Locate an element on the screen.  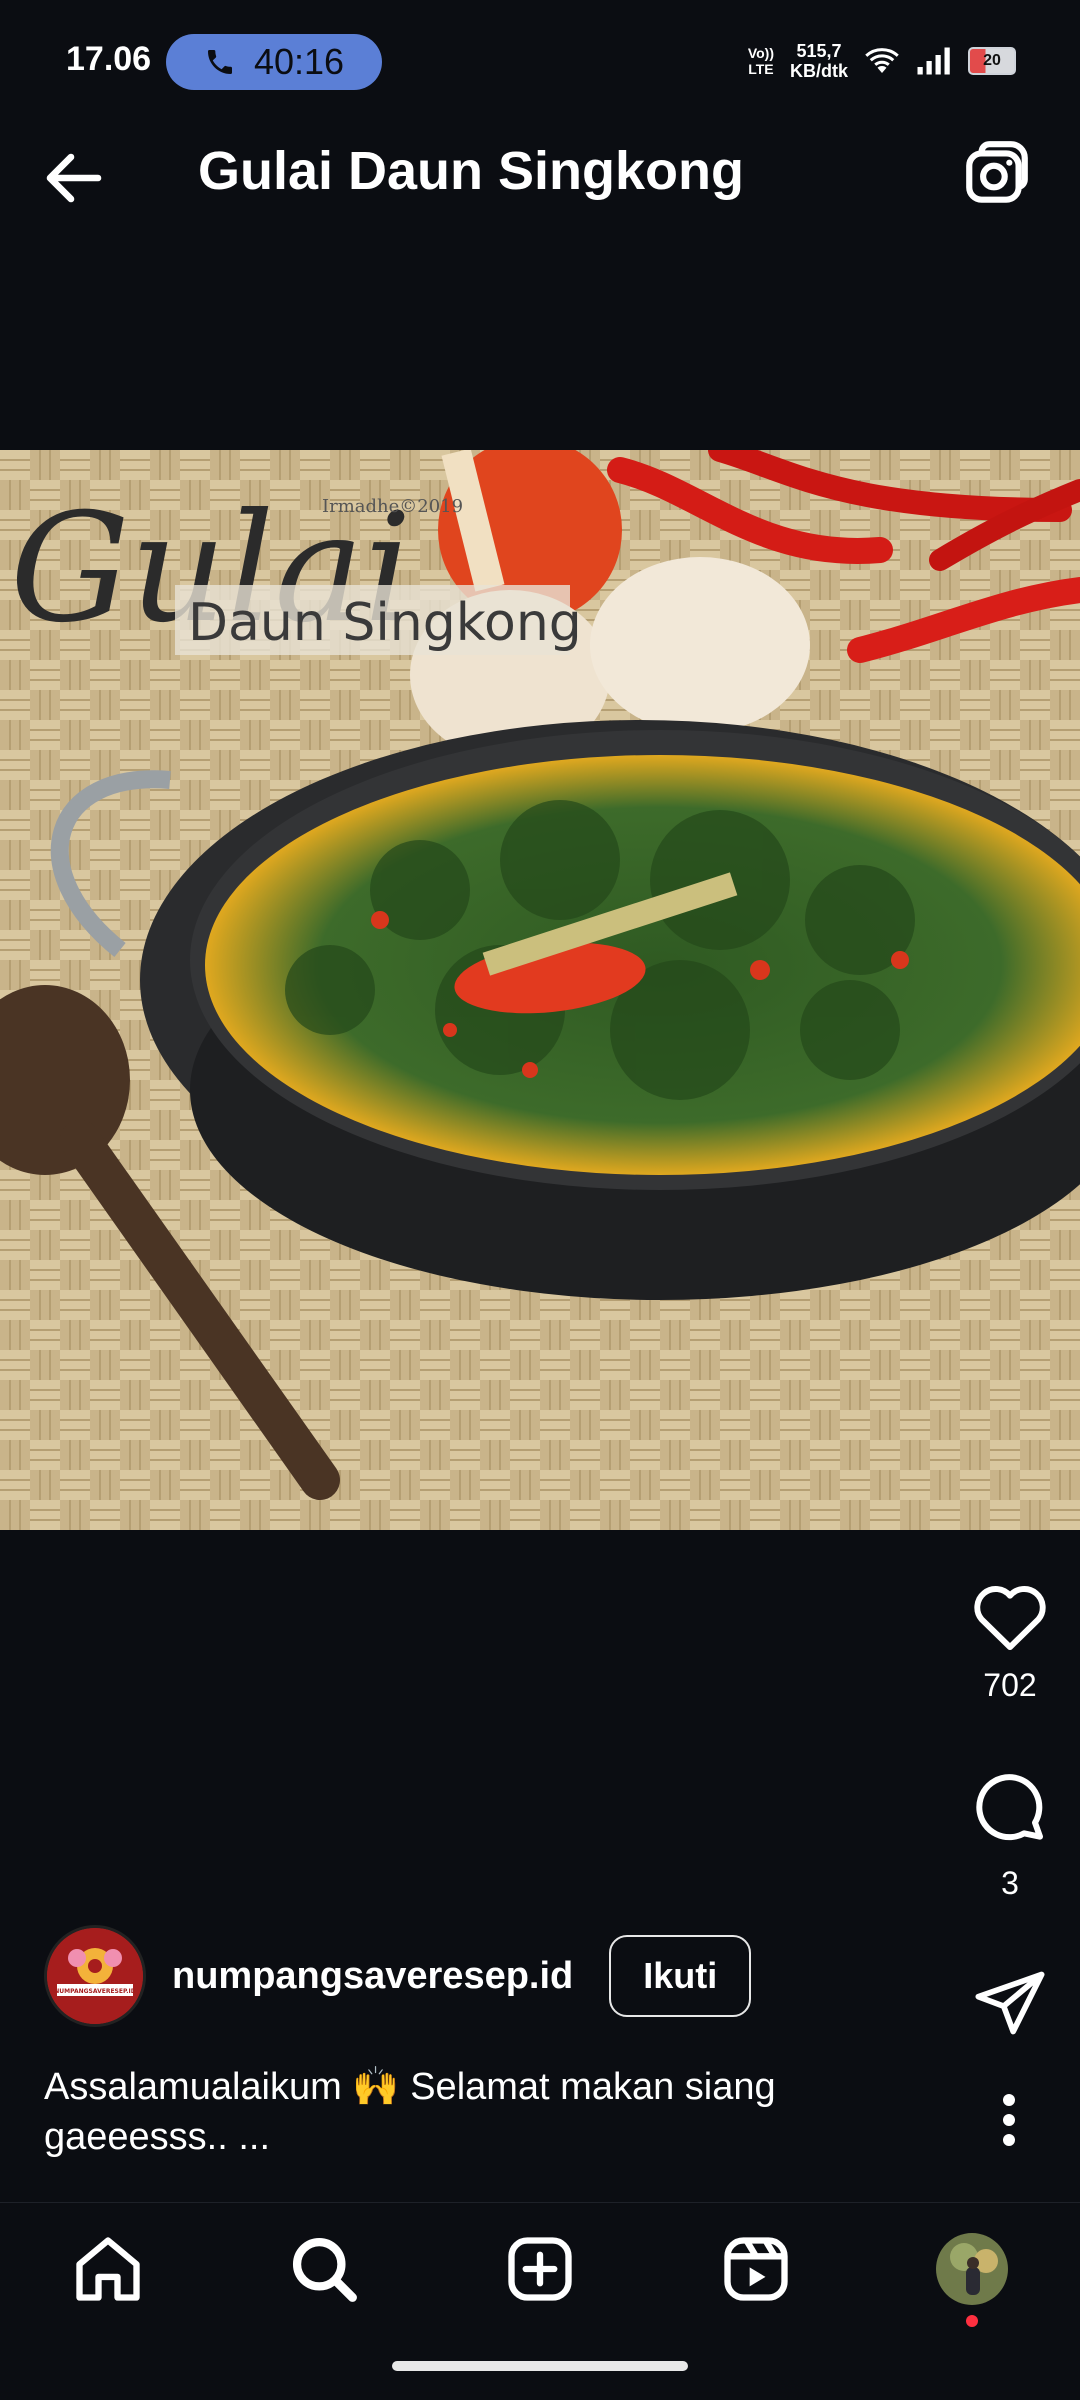
status-bar: 17.06 40:16 Vo)) LTE 515,7 KB/dtk 20 is located at coordinates (540, 60).